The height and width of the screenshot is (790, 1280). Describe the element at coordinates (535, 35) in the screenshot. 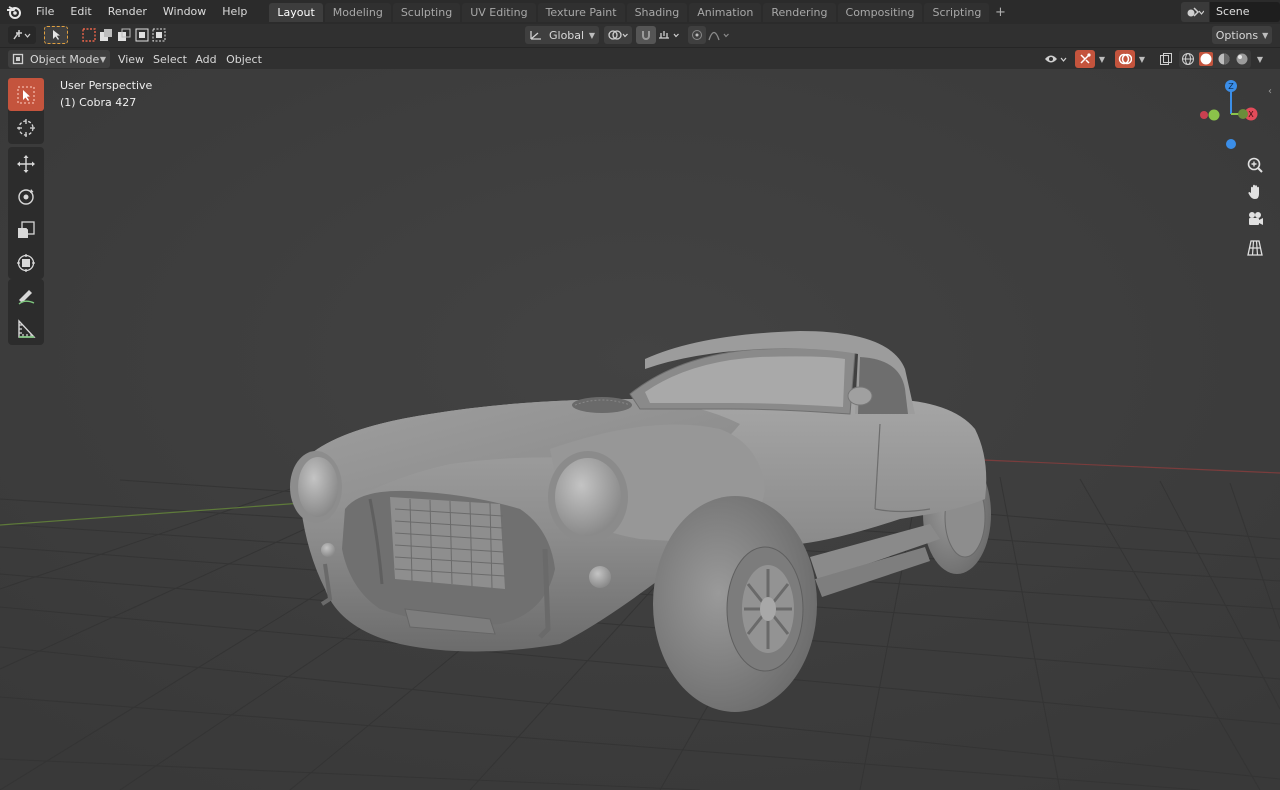

I see `orientation-icon` at that location.